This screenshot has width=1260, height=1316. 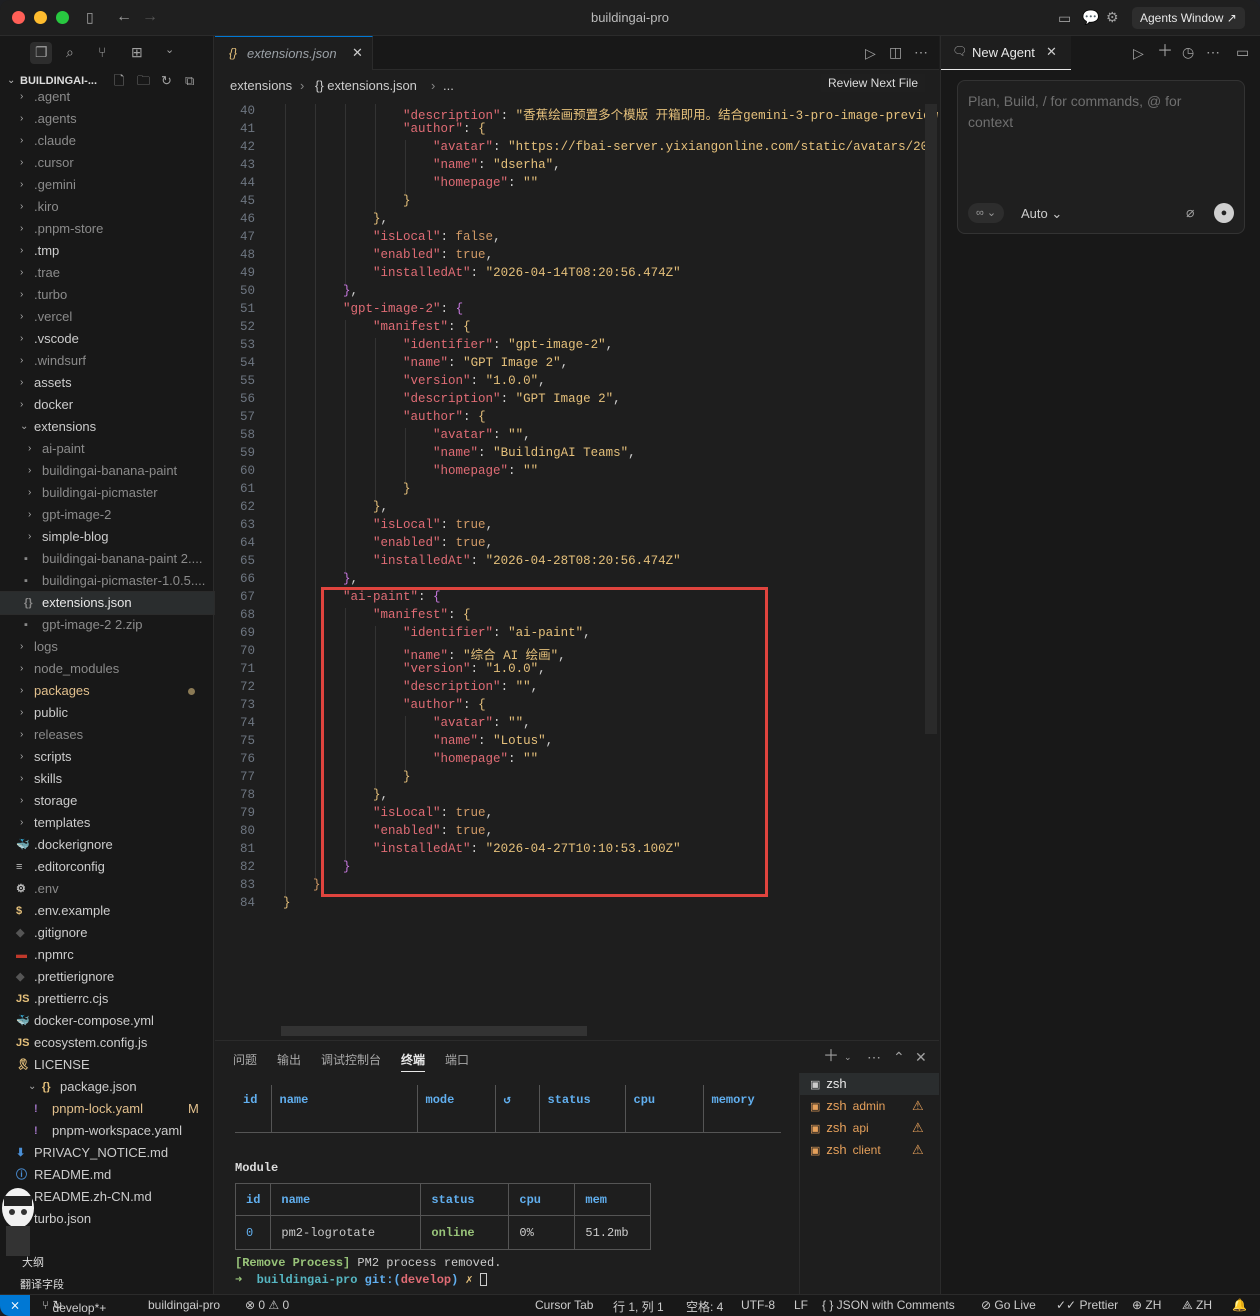 I want to click on tree-item: ◆ .gitignore, so click(x=107, y=933).